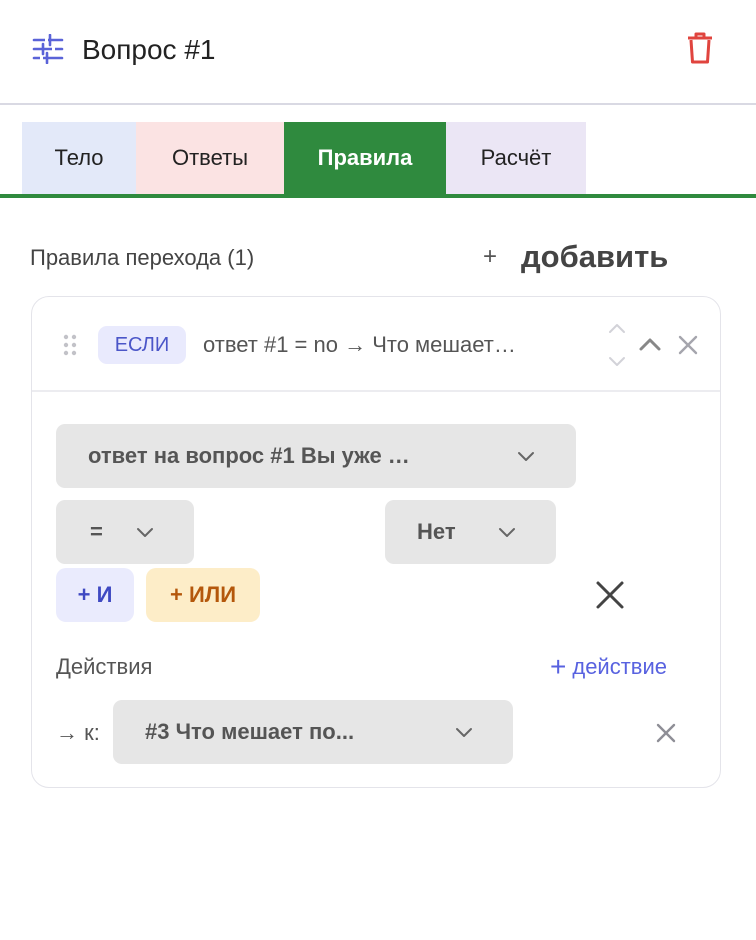 The height and width of the screenshot is (940, 756). I want to click on remove-action-icon, so click(666, 733).